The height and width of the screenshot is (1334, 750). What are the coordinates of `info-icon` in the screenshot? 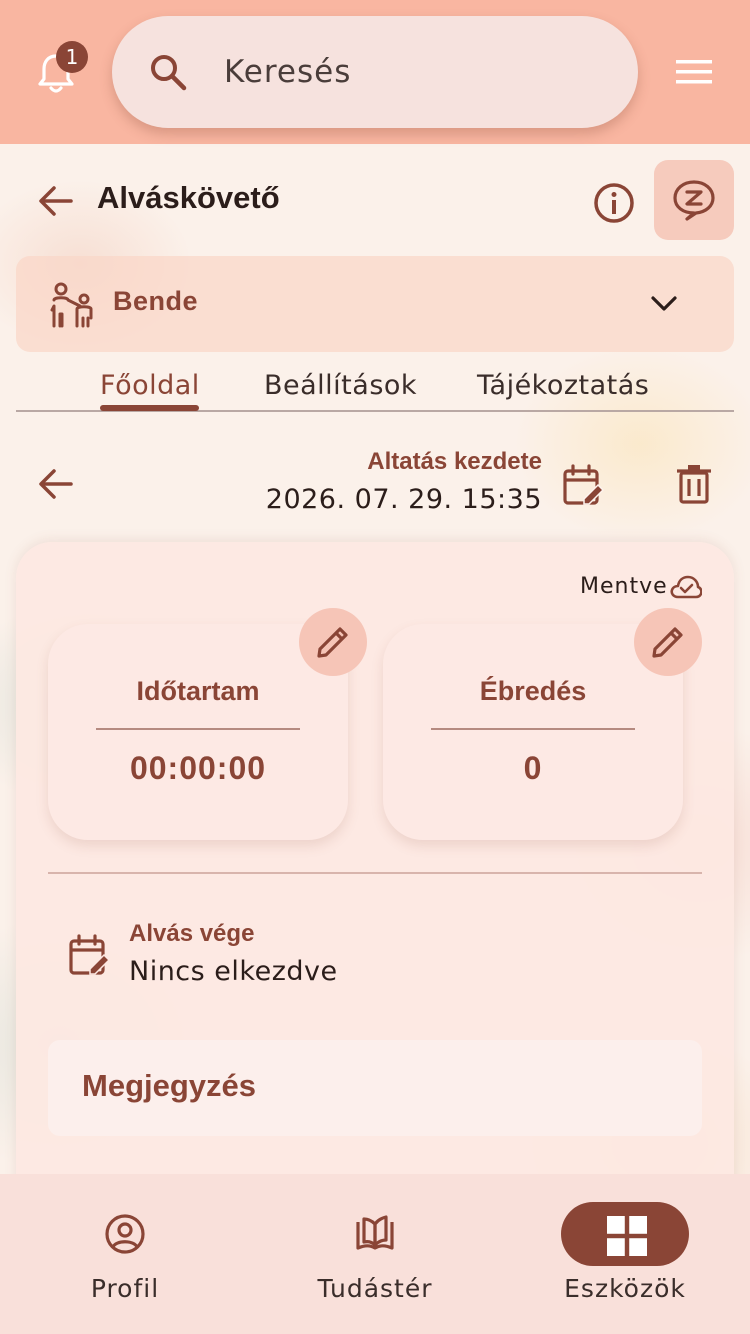 It's located at (614, 203).